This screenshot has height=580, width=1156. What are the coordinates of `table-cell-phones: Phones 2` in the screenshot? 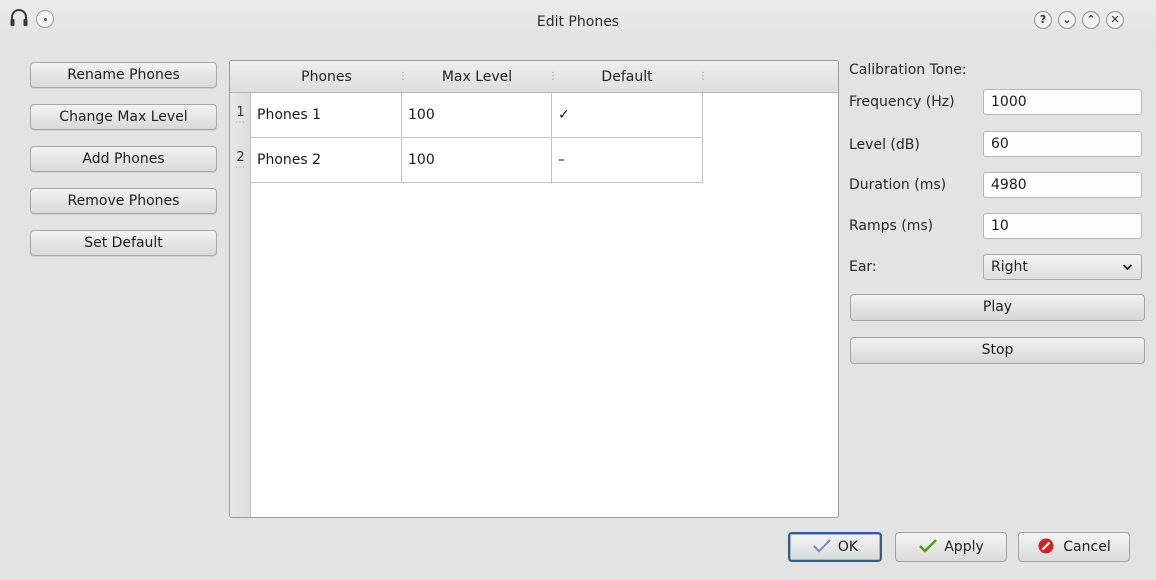 It's located at (326, 160).